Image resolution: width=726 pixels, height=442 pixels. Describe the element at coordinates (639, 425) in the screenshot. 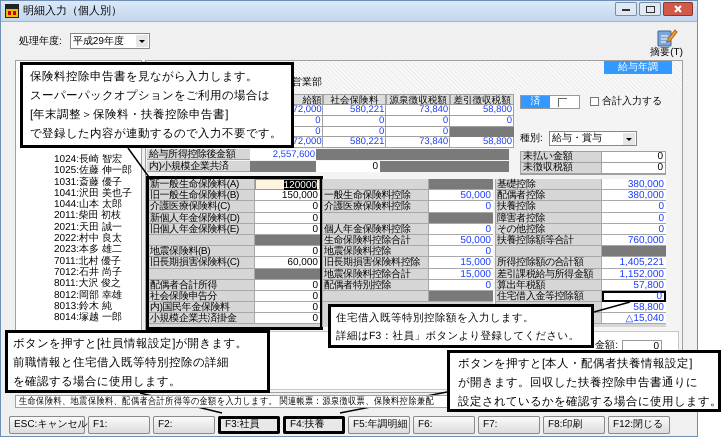

I see `function-key-button: F12:閉じる` at that location.